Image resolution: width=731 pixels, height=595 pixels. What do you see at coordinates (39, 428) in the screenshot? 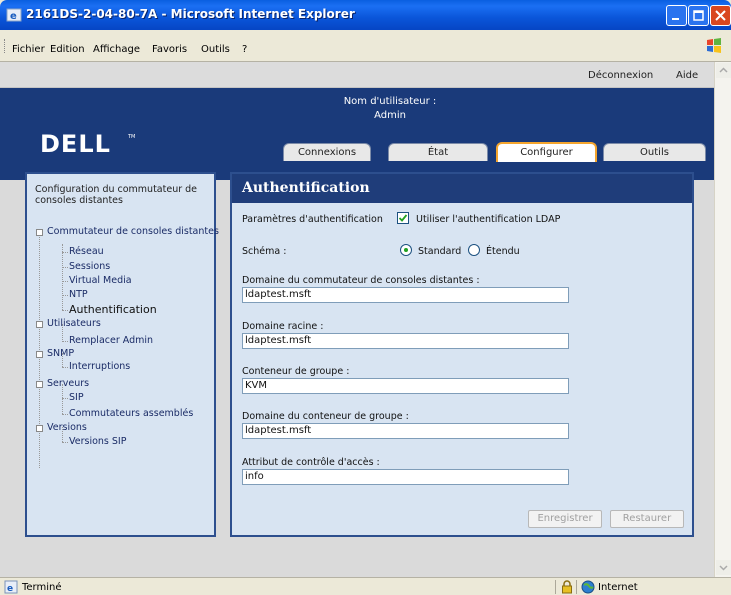
I see `tree-toggle-versions` at bounding box center [39, 428].